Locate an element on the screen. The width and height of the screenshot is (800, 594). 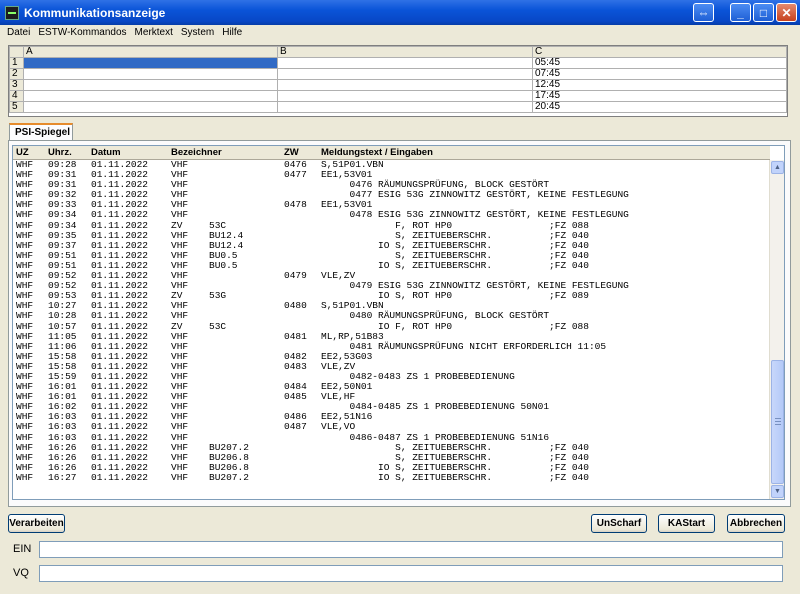
grid-row-number: 4 is located at coordinates (16, 96).